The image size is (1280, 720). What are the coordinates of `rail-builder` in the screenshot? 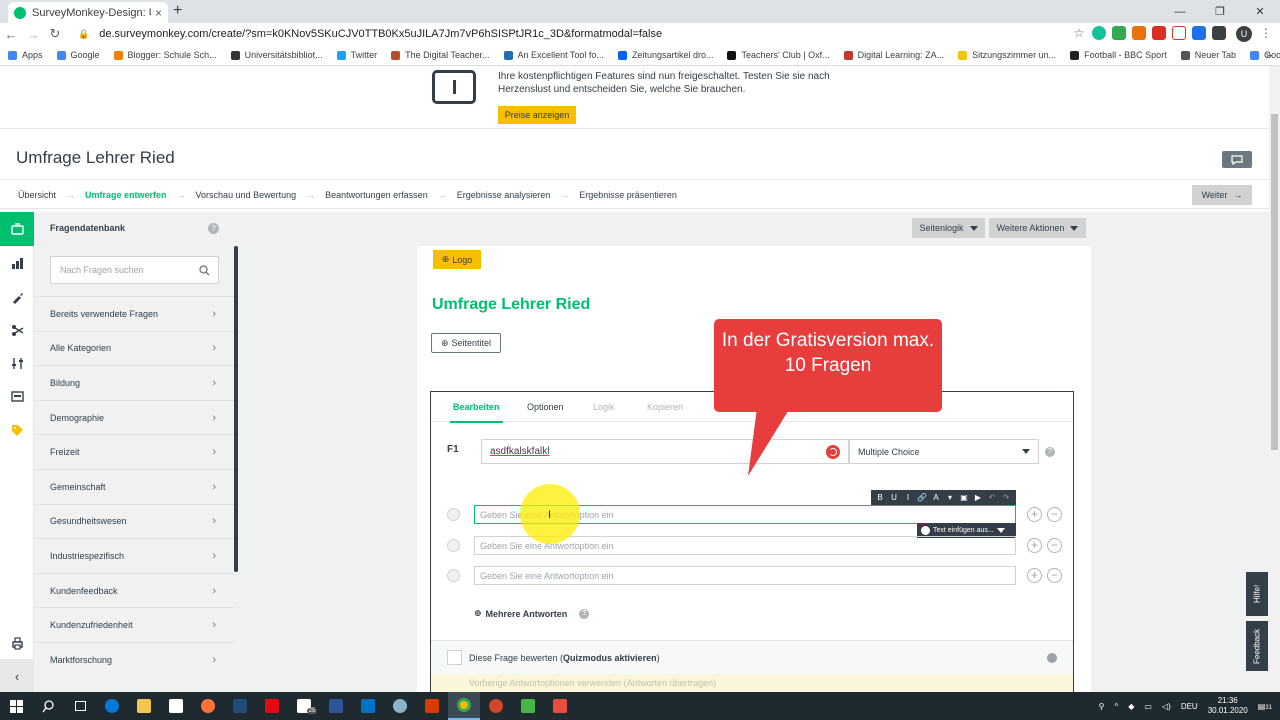 It's located at (17, 263).